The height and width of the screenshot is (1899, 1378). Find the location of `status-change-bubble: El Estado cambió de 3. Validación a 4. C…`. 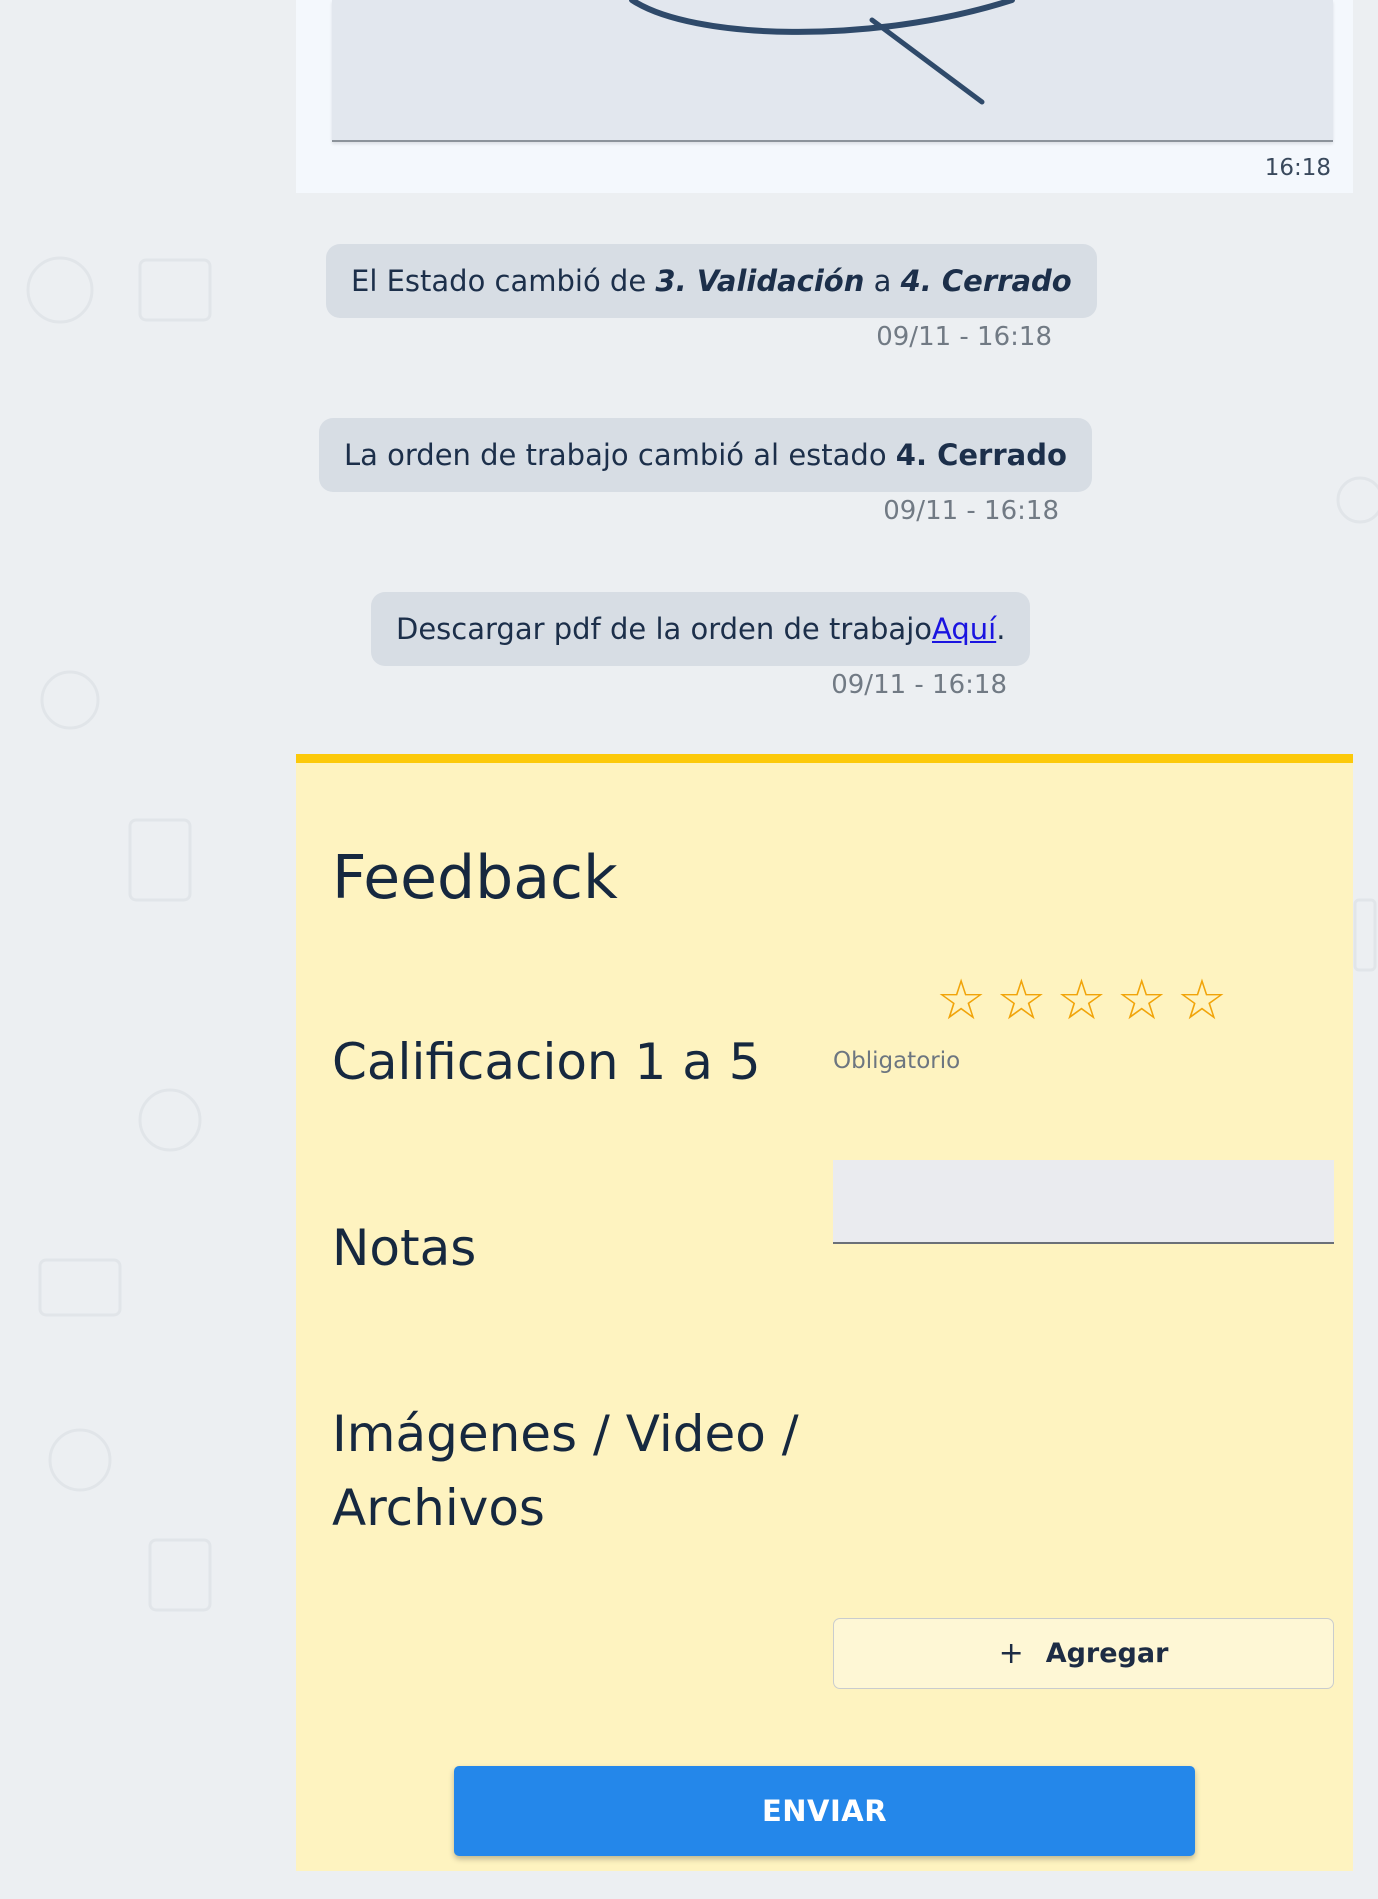

status-change-bubble: El Estado cambió de 3. Validación a 4. C… is located at coordinates (711, 281).